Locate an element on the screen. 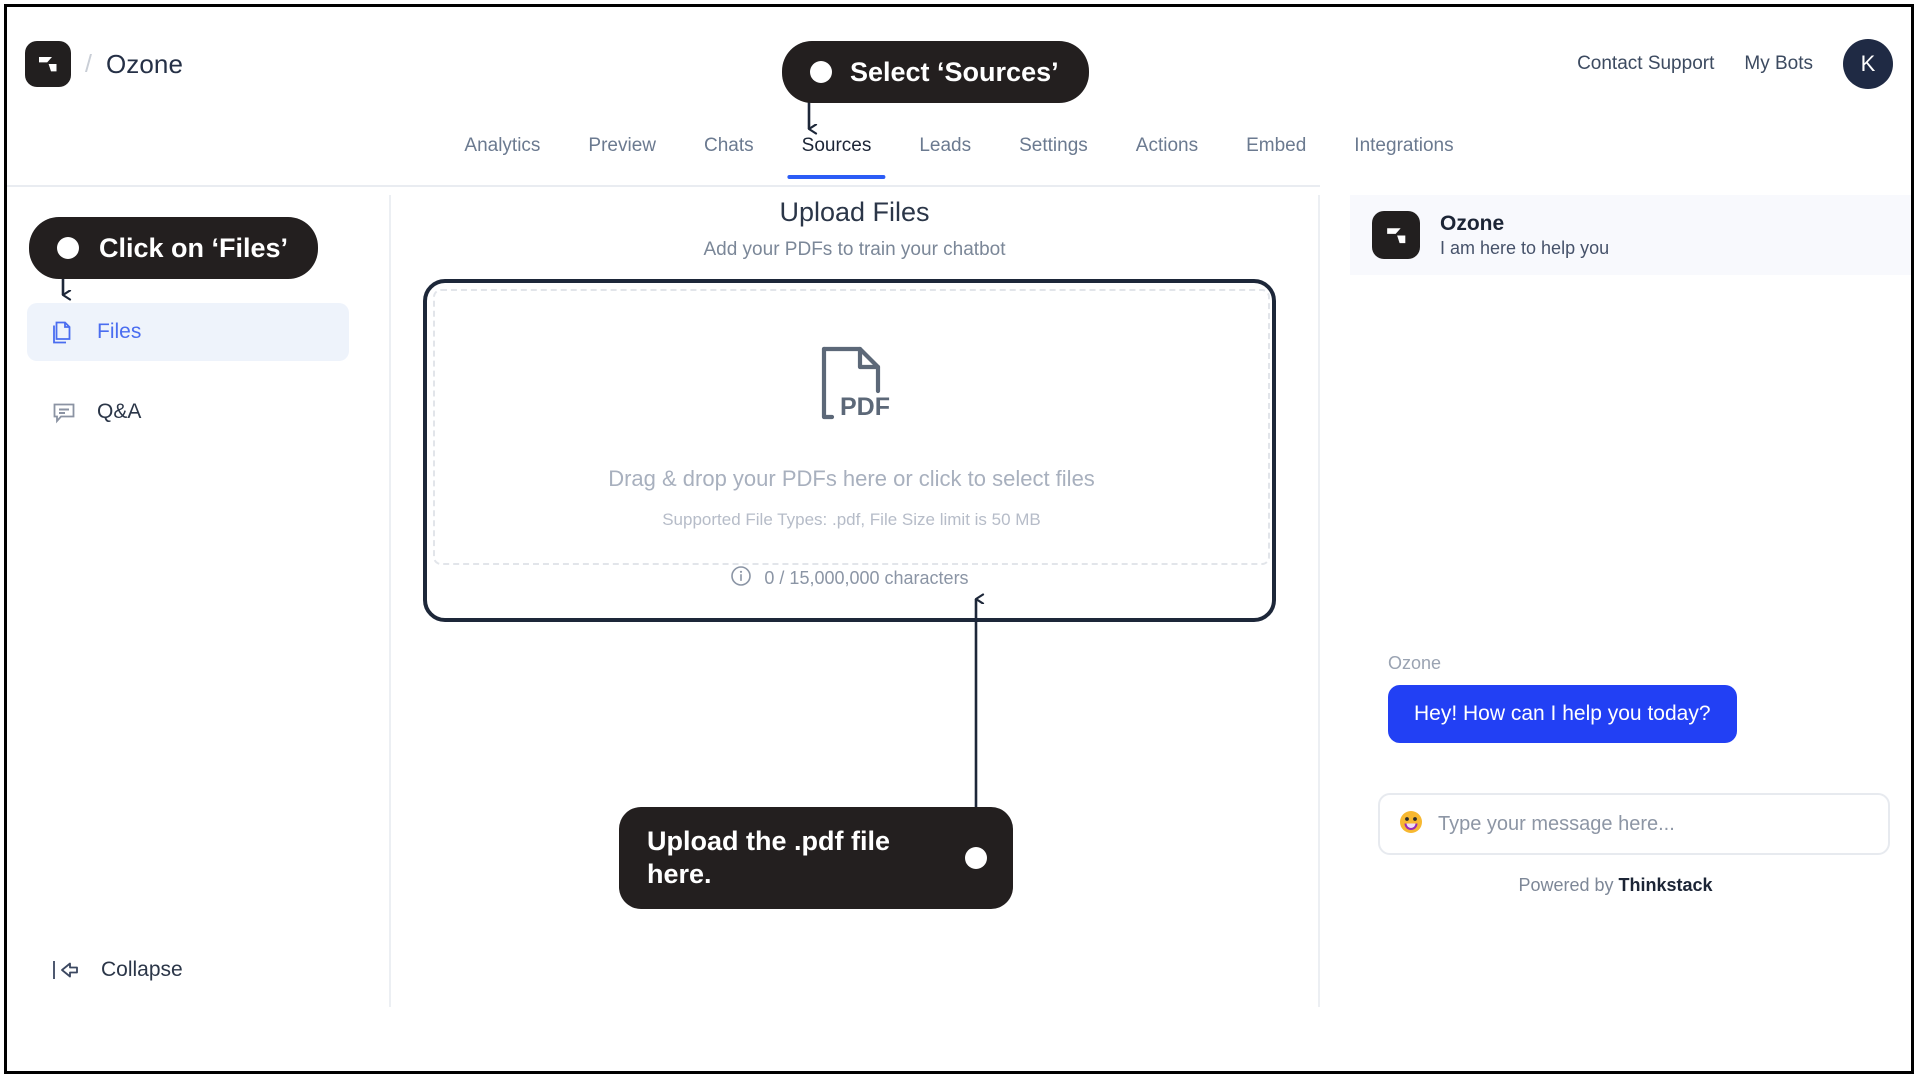 Image resolution: width=1924 pixels, height=1084 pixels. callout-upload-pdf-text: Upload the .pdf file here. is located at coordinates (768, 857).